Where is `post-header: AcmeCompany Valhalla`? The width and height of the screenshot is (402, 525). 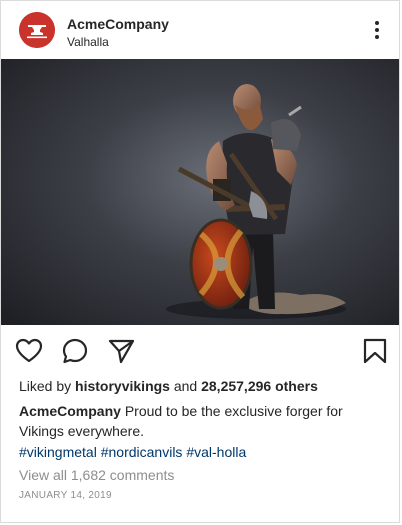
post-header: AcmeCompany Valhalla is located at coordinates (200, 30).